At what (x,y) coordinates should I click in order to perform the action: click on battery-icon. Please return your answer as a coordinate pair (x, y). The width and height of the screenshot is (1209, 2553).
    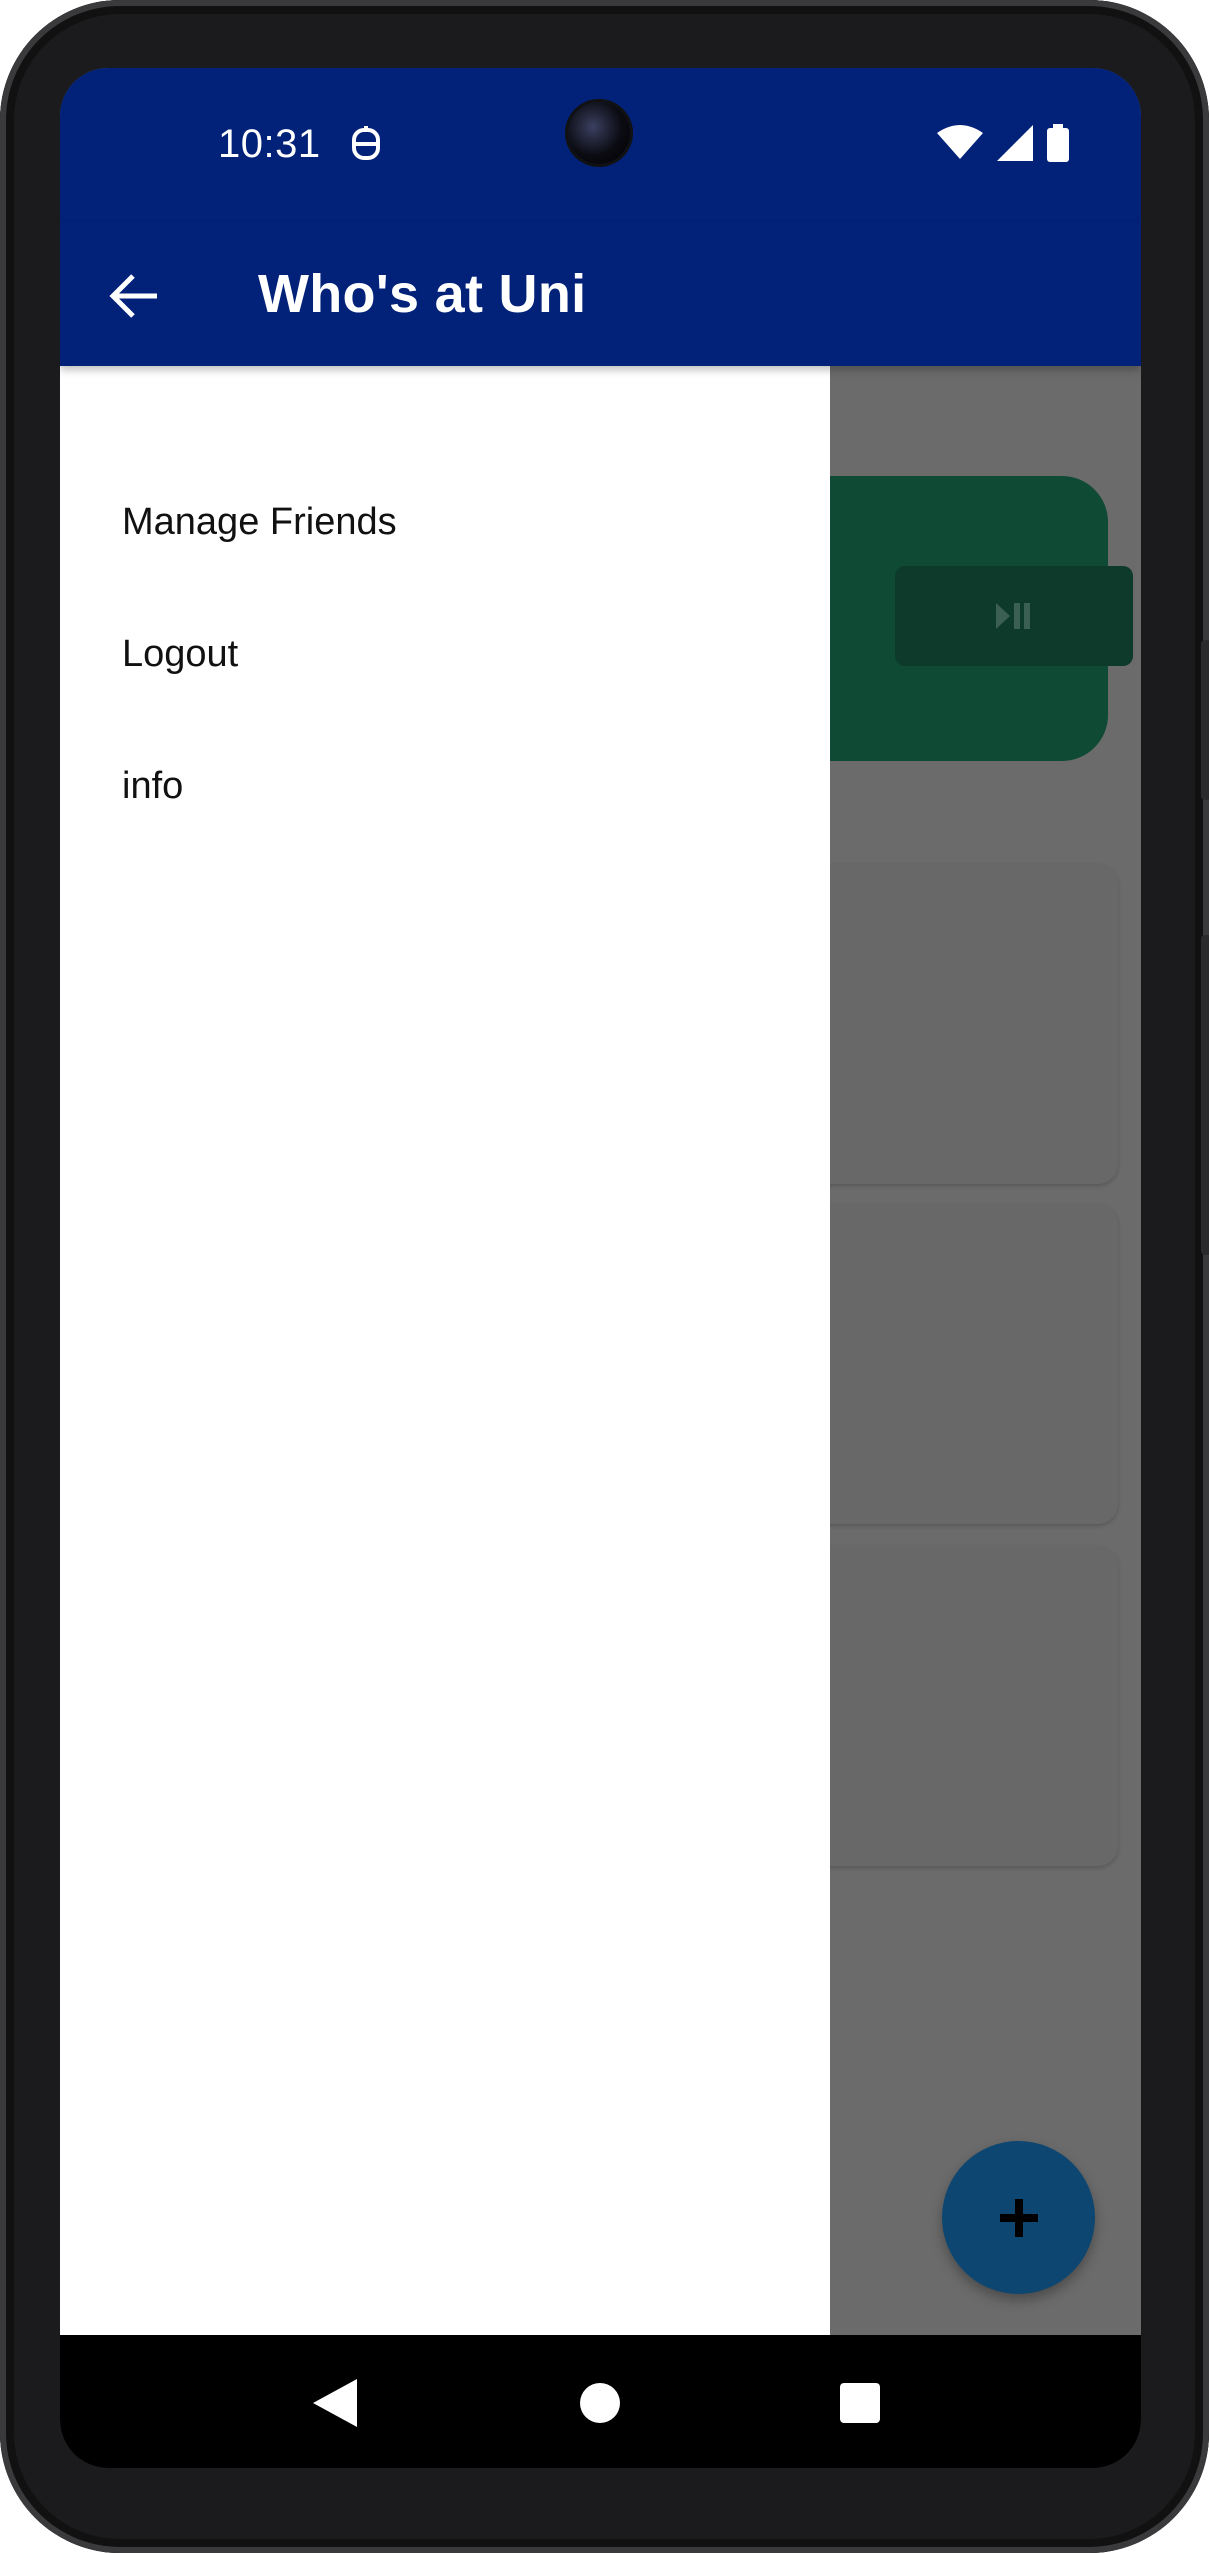
    Looking at the image, I should click on (1058, 145).